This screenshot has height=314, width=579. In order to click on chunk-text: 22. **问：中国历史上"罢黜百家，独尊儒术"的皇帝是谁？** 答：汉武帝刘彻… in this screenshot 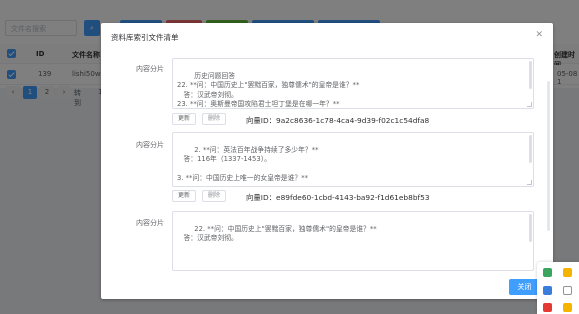, I will do `click(280, 233)`.